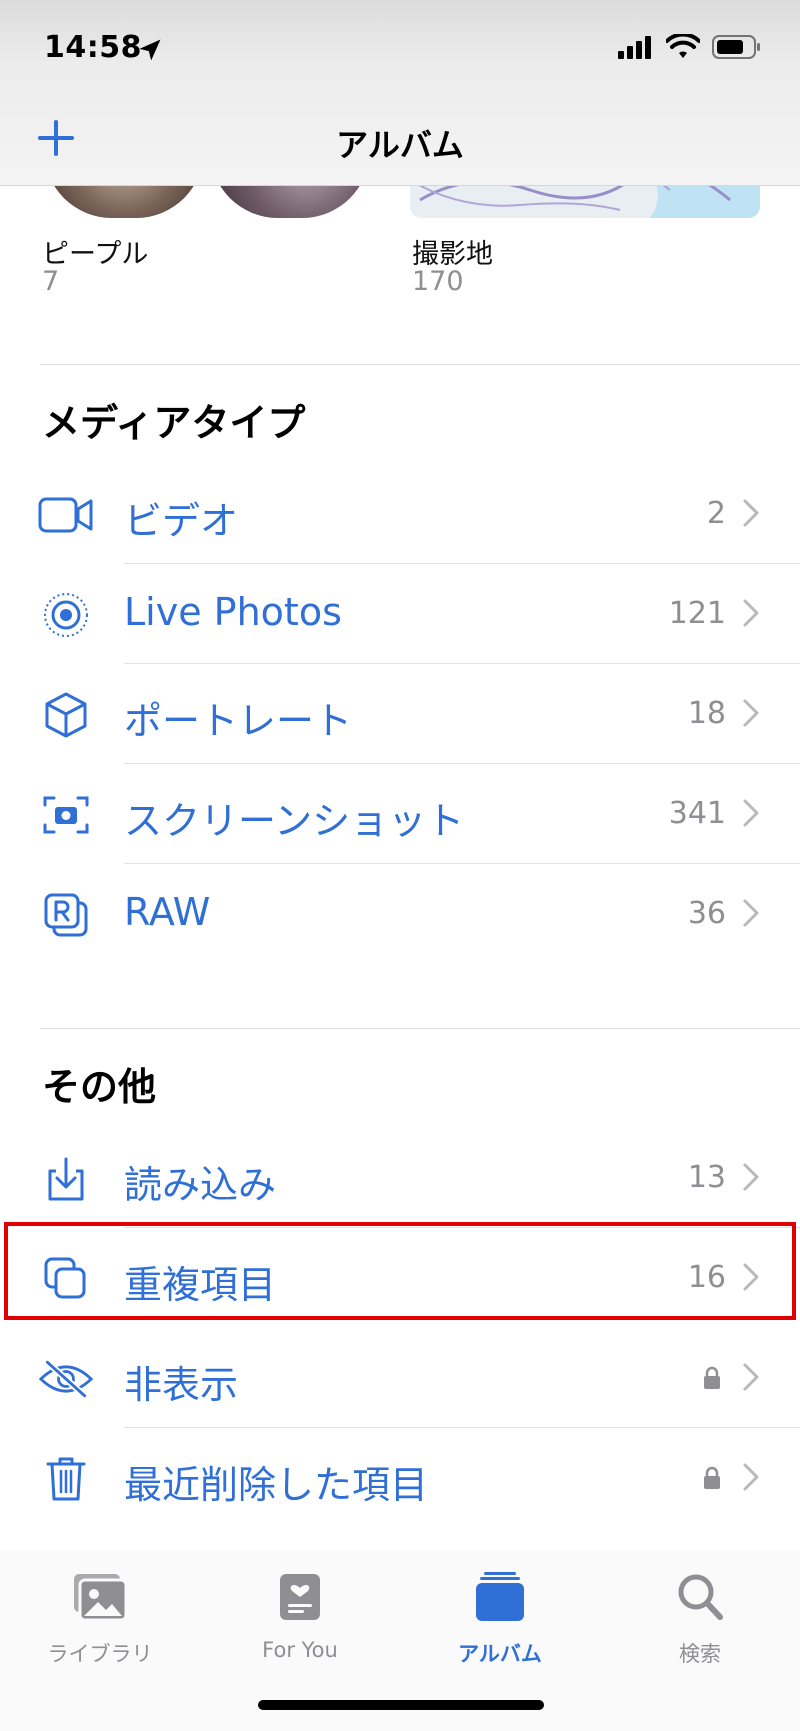  What do you see at coordinates (66, 1279) in the screenshot?
I see `duplicates-icon` at bounding box center [66, 1279].